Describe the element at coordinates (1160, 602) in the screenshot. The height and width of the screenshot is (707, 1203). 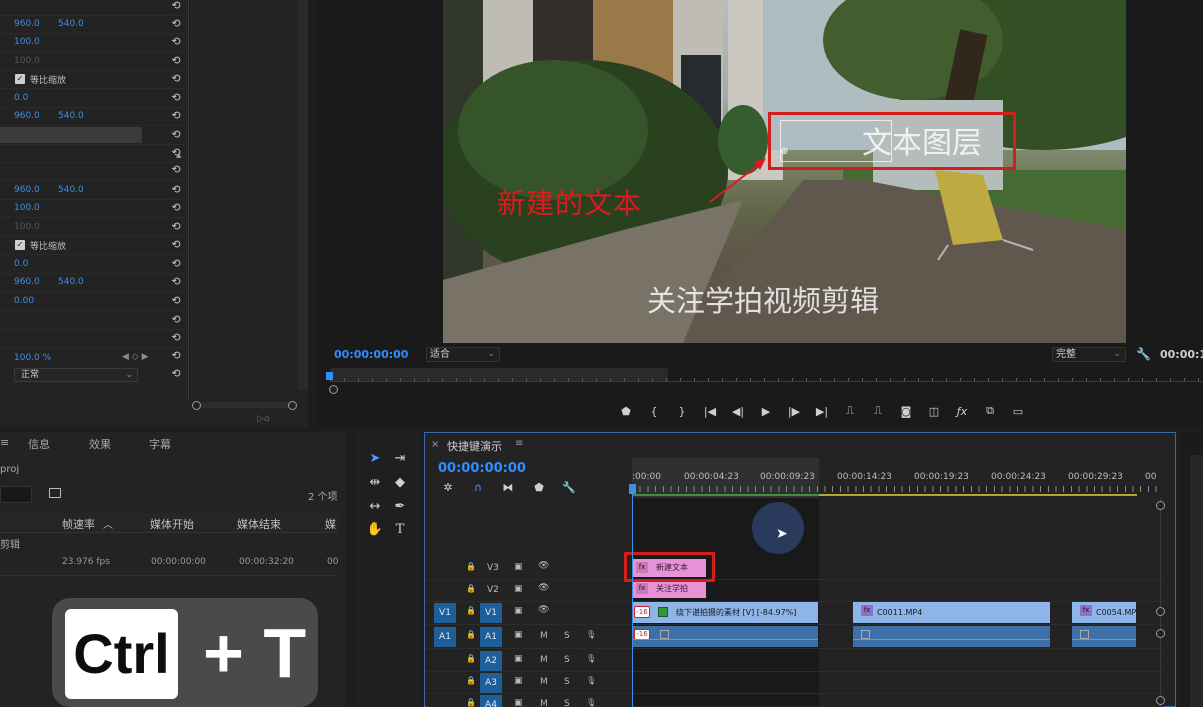
I see `timeline-vscroll` at that location.